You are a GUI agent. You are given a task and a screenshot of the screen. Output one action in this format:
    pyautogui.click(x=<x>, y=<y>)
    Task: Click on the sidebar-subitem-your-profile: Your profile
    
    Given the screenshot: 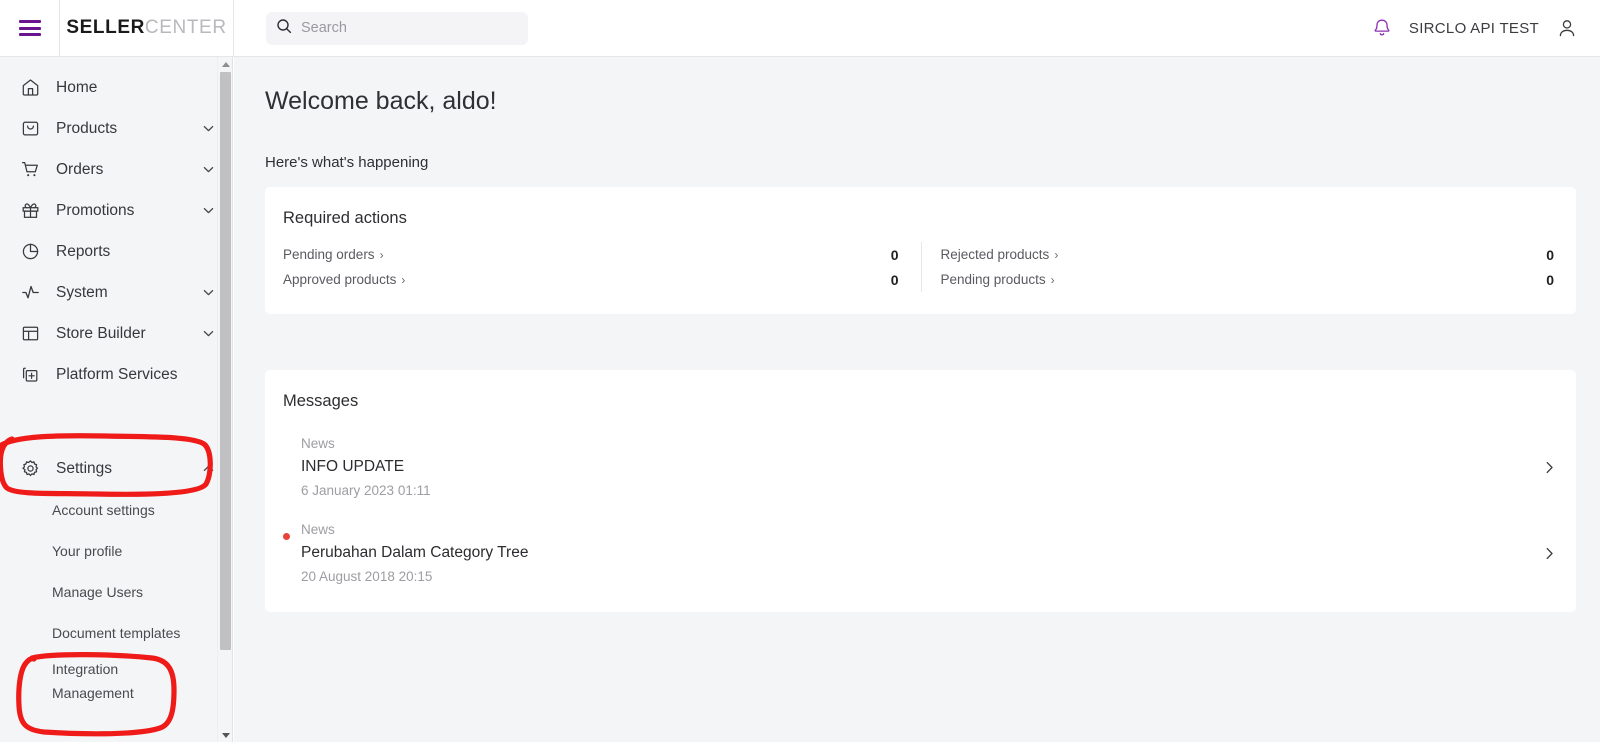 What is the action you would take?
    pyautogui.click(x=116, y=550)
    